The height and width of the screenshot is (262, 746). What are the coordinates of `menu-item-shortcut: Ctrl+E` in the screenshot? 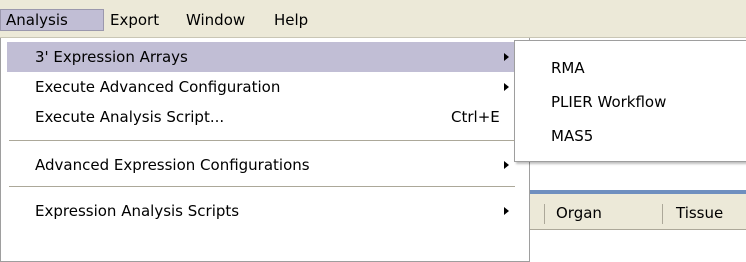 It's located at (475, 117).